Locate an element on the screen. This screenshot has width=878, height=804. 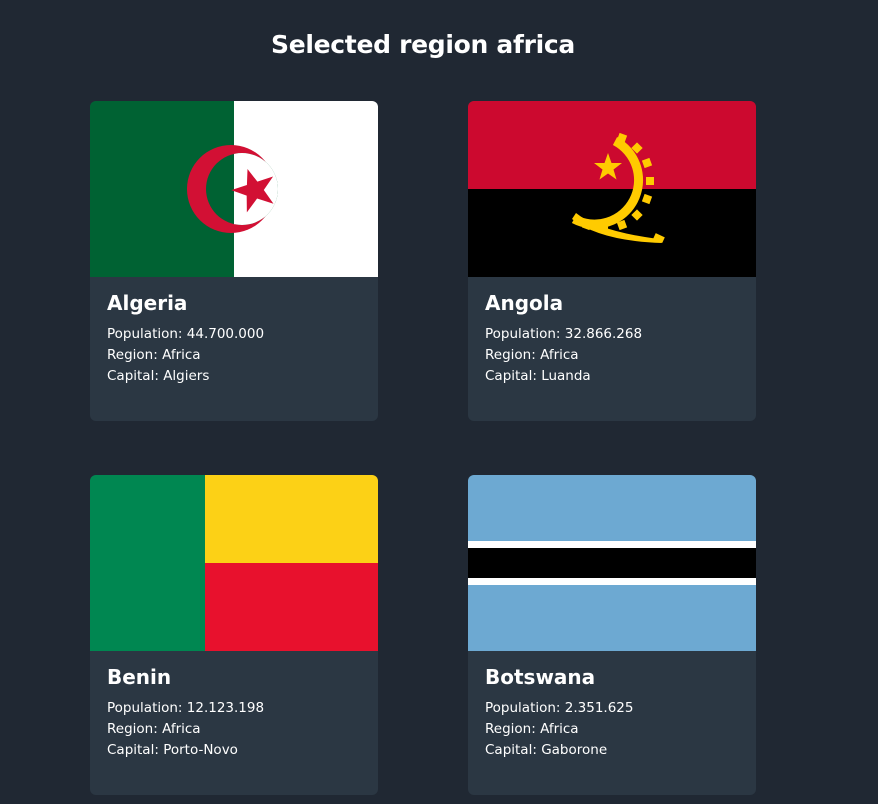
country-card-algeria: Algeria Population: 44.700.000 Region is located at coordinates (234, 261).